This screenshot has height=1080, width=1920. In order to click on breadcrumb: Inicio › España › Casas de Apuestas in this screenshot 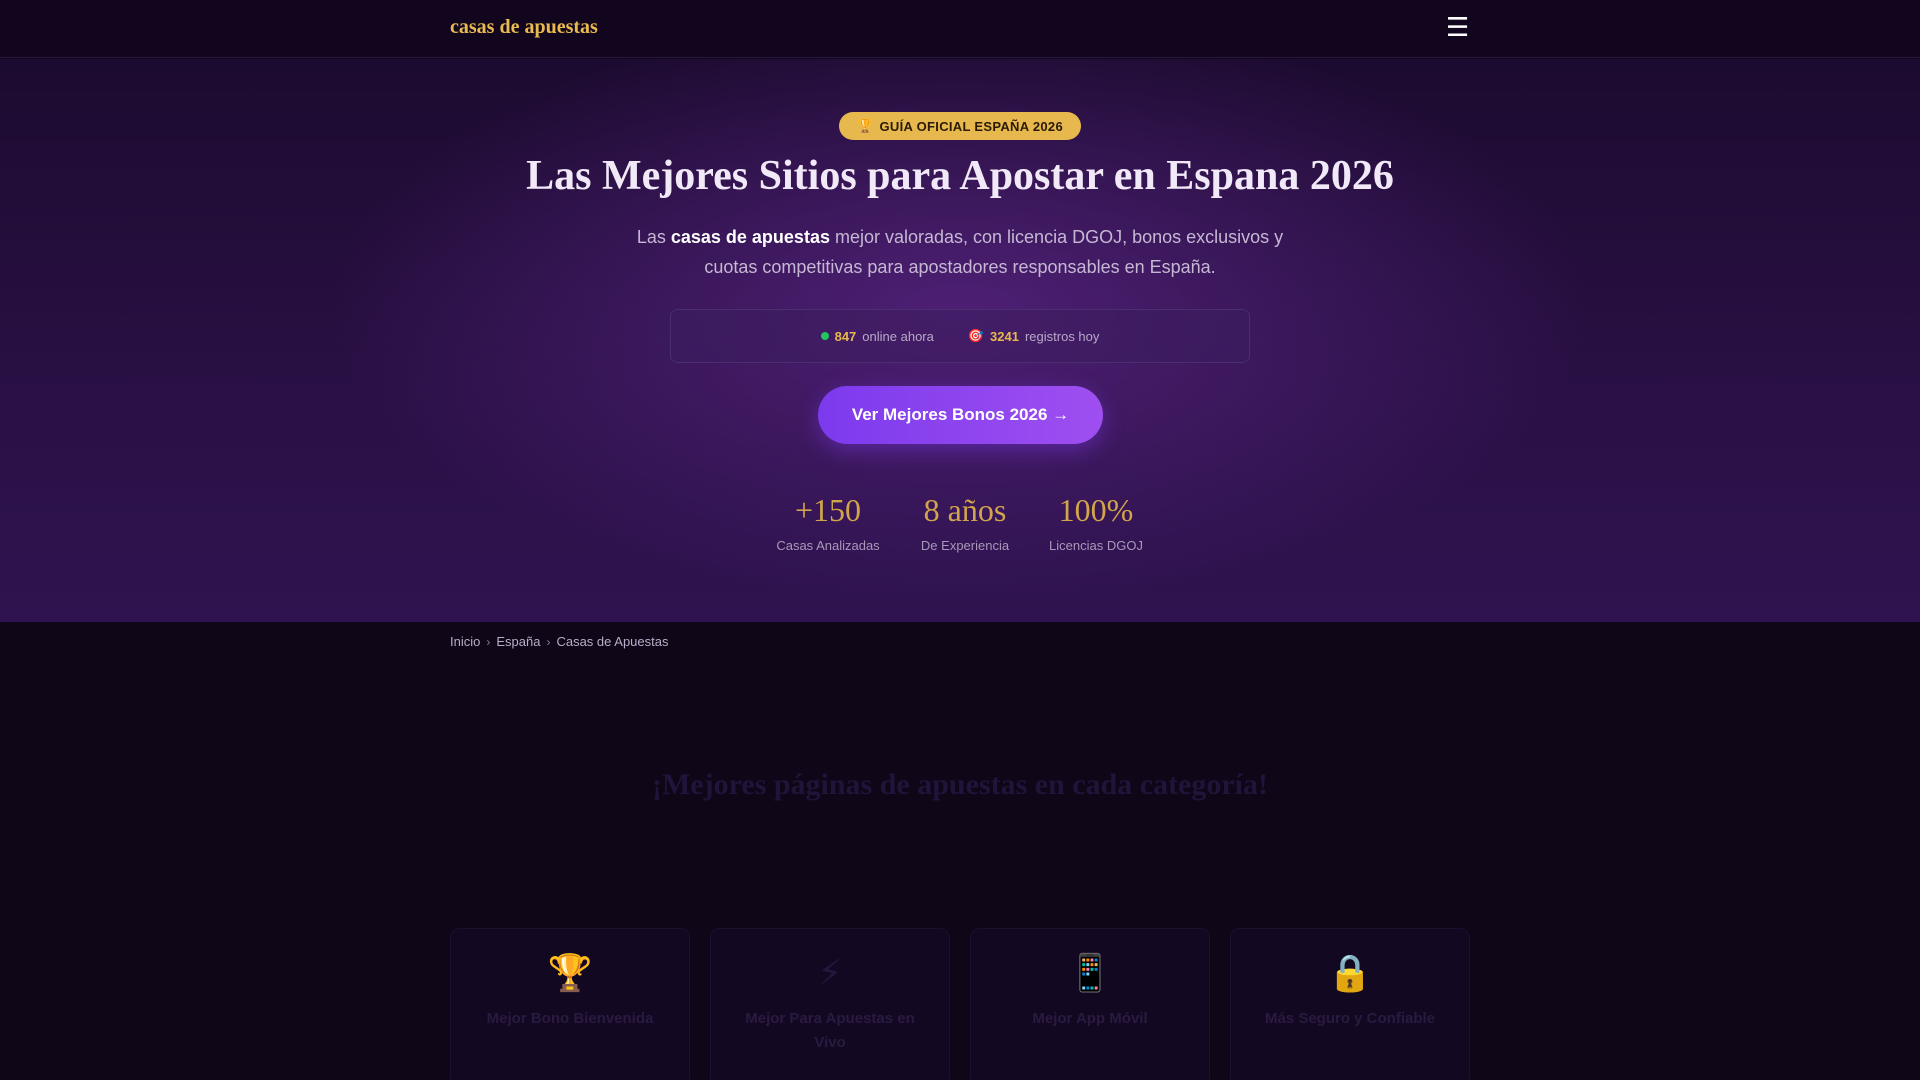, I will do `click(559, 641)`.